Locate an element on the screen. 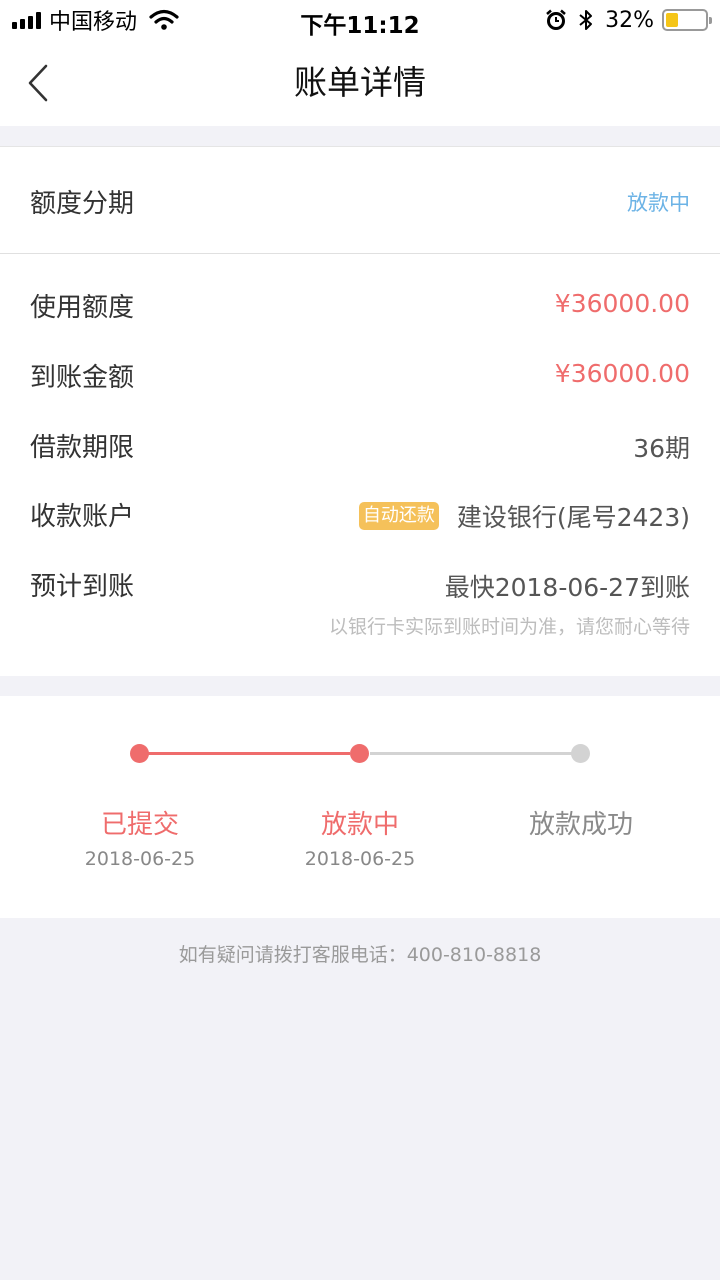 The width and height of the screenshot is (720, 1280). step-title-disbursing: 放款中 is located at coordinates (359, 825).